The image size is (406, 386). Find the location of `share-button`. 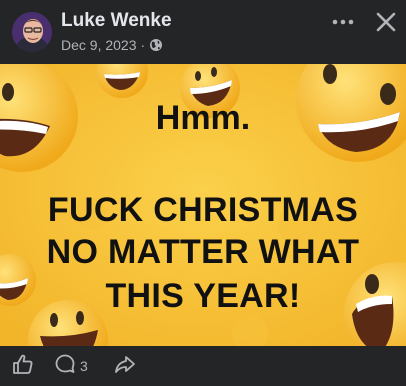

share-button is located at coordinates (125, 366).